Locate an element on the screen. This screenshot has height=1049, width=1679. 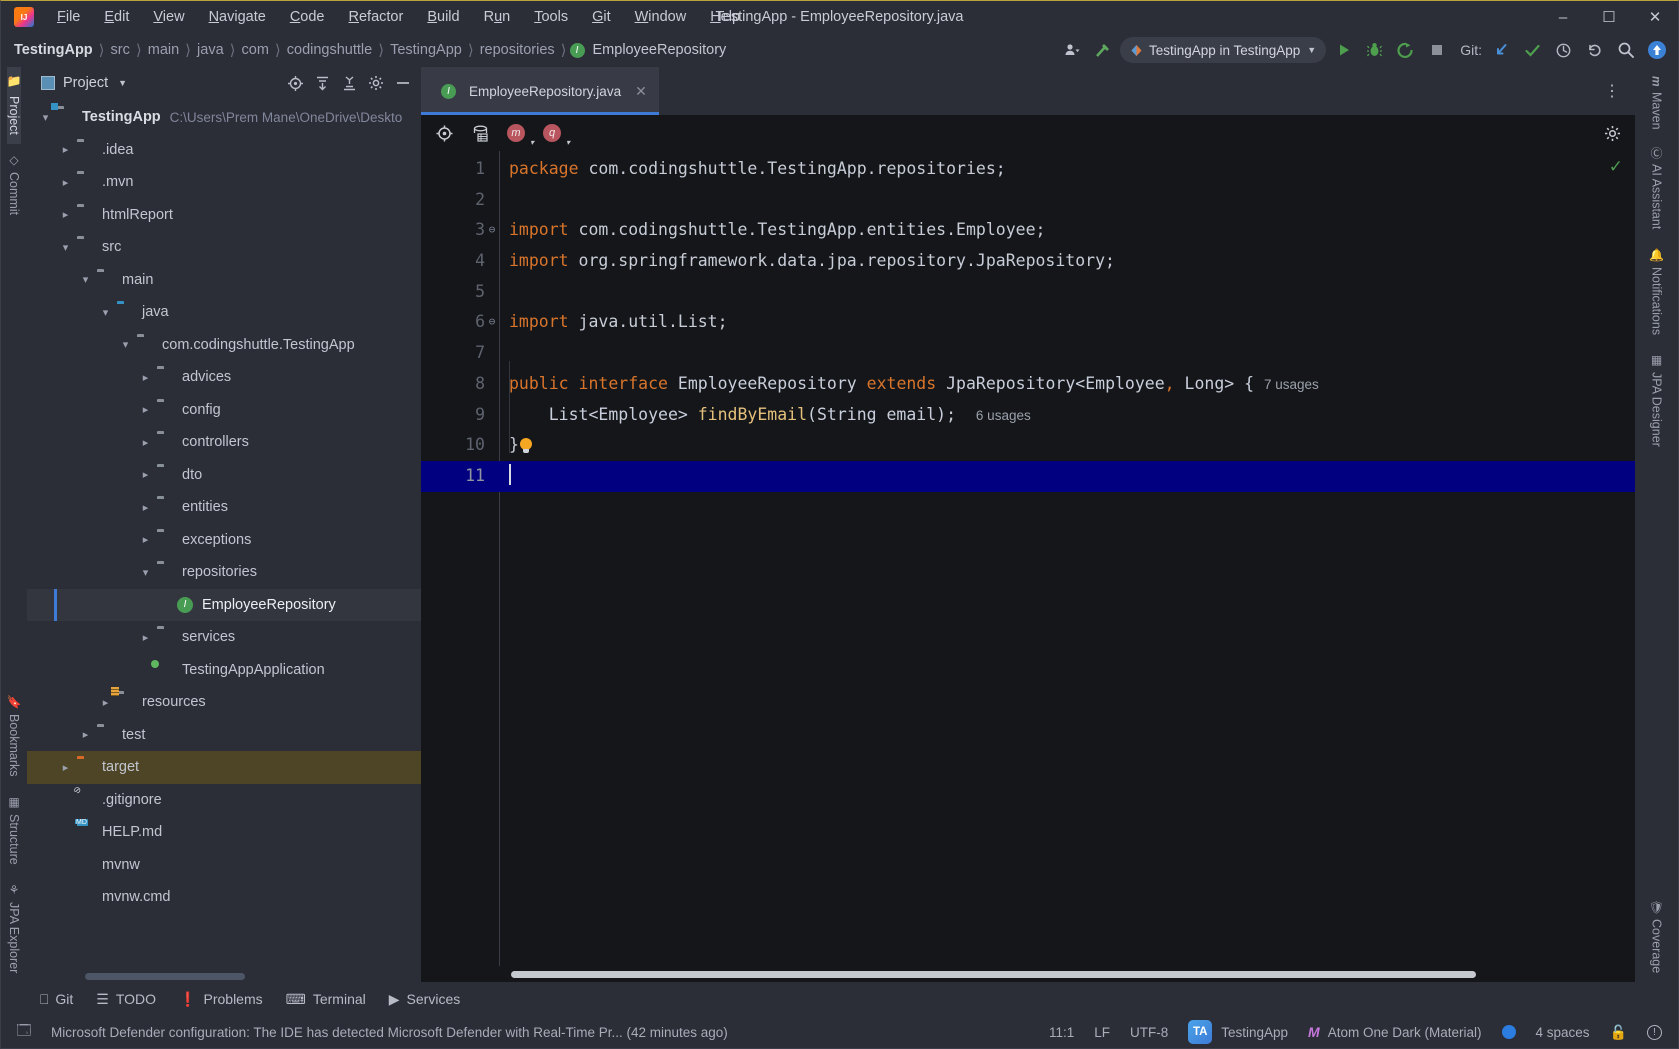
tree-item-com-codingshuttle-testingapp: ▾ com.codingshuttle.TestingApp is located at coordinates (224, 345).